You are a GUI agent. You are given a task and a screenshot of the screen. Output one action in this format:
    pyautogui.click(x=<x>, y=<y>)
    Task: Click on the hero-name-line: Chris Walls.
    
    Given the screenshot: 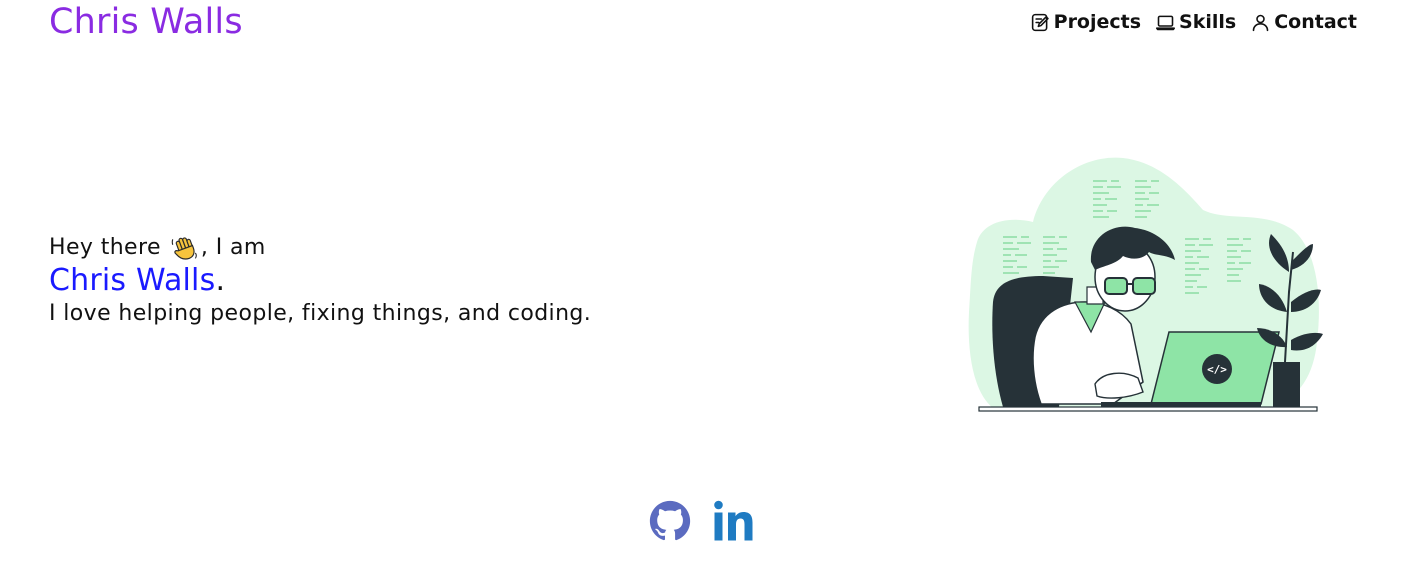 What is the action you would take?
    pyautogui.click(x=359, y=281)
    